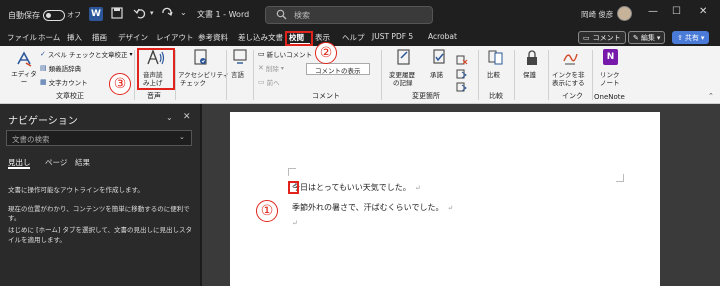 The image size is (720, 286). What do you see at coordinates (43, 82) in the screenshot?
I see `counter-icon: ▦` at bounding box center [43, 82].